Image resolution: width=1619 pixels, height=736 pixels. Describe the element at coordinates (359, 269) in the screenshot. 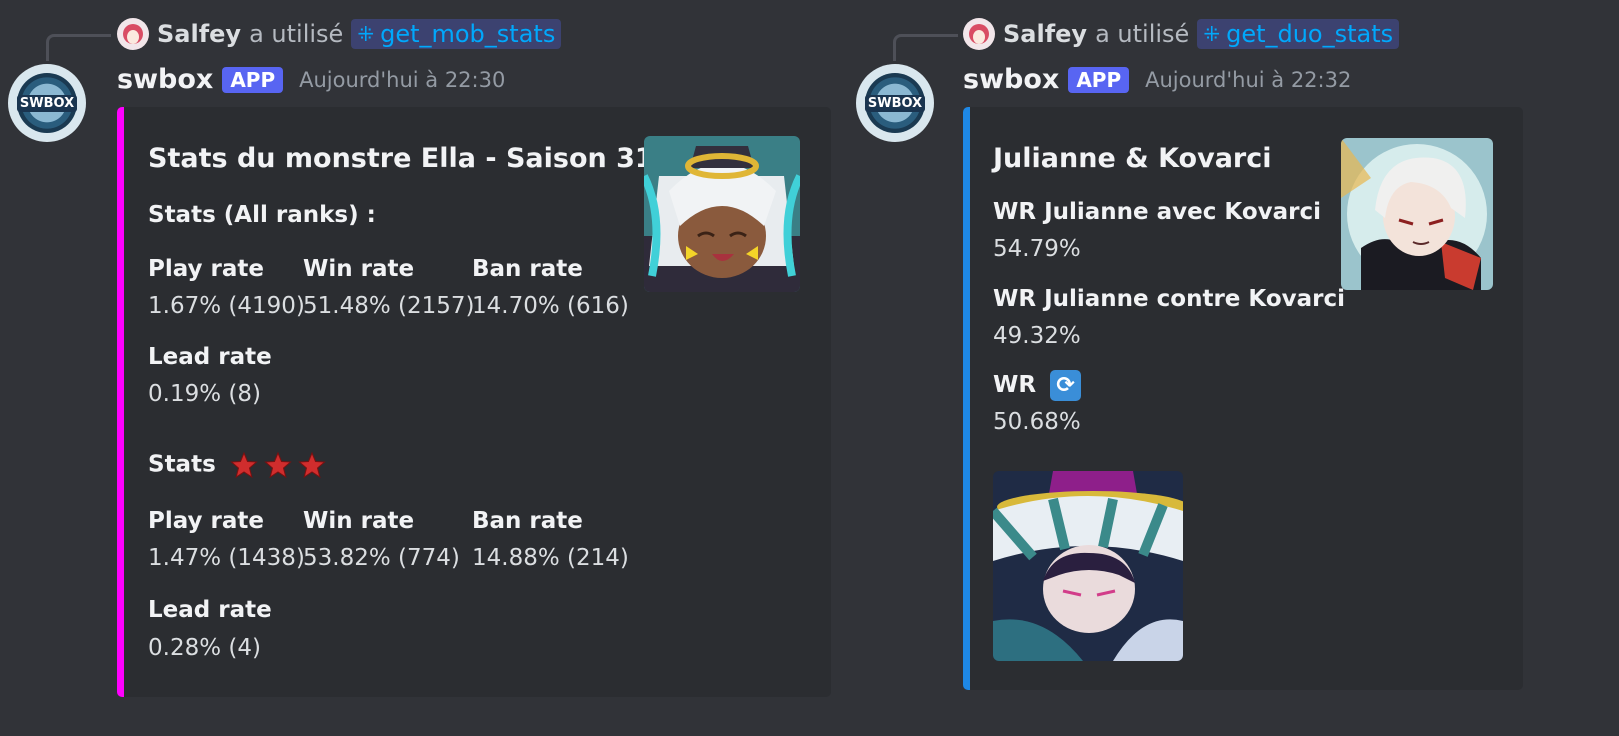

I see `field-name-win-rate: Win rate` at that location.